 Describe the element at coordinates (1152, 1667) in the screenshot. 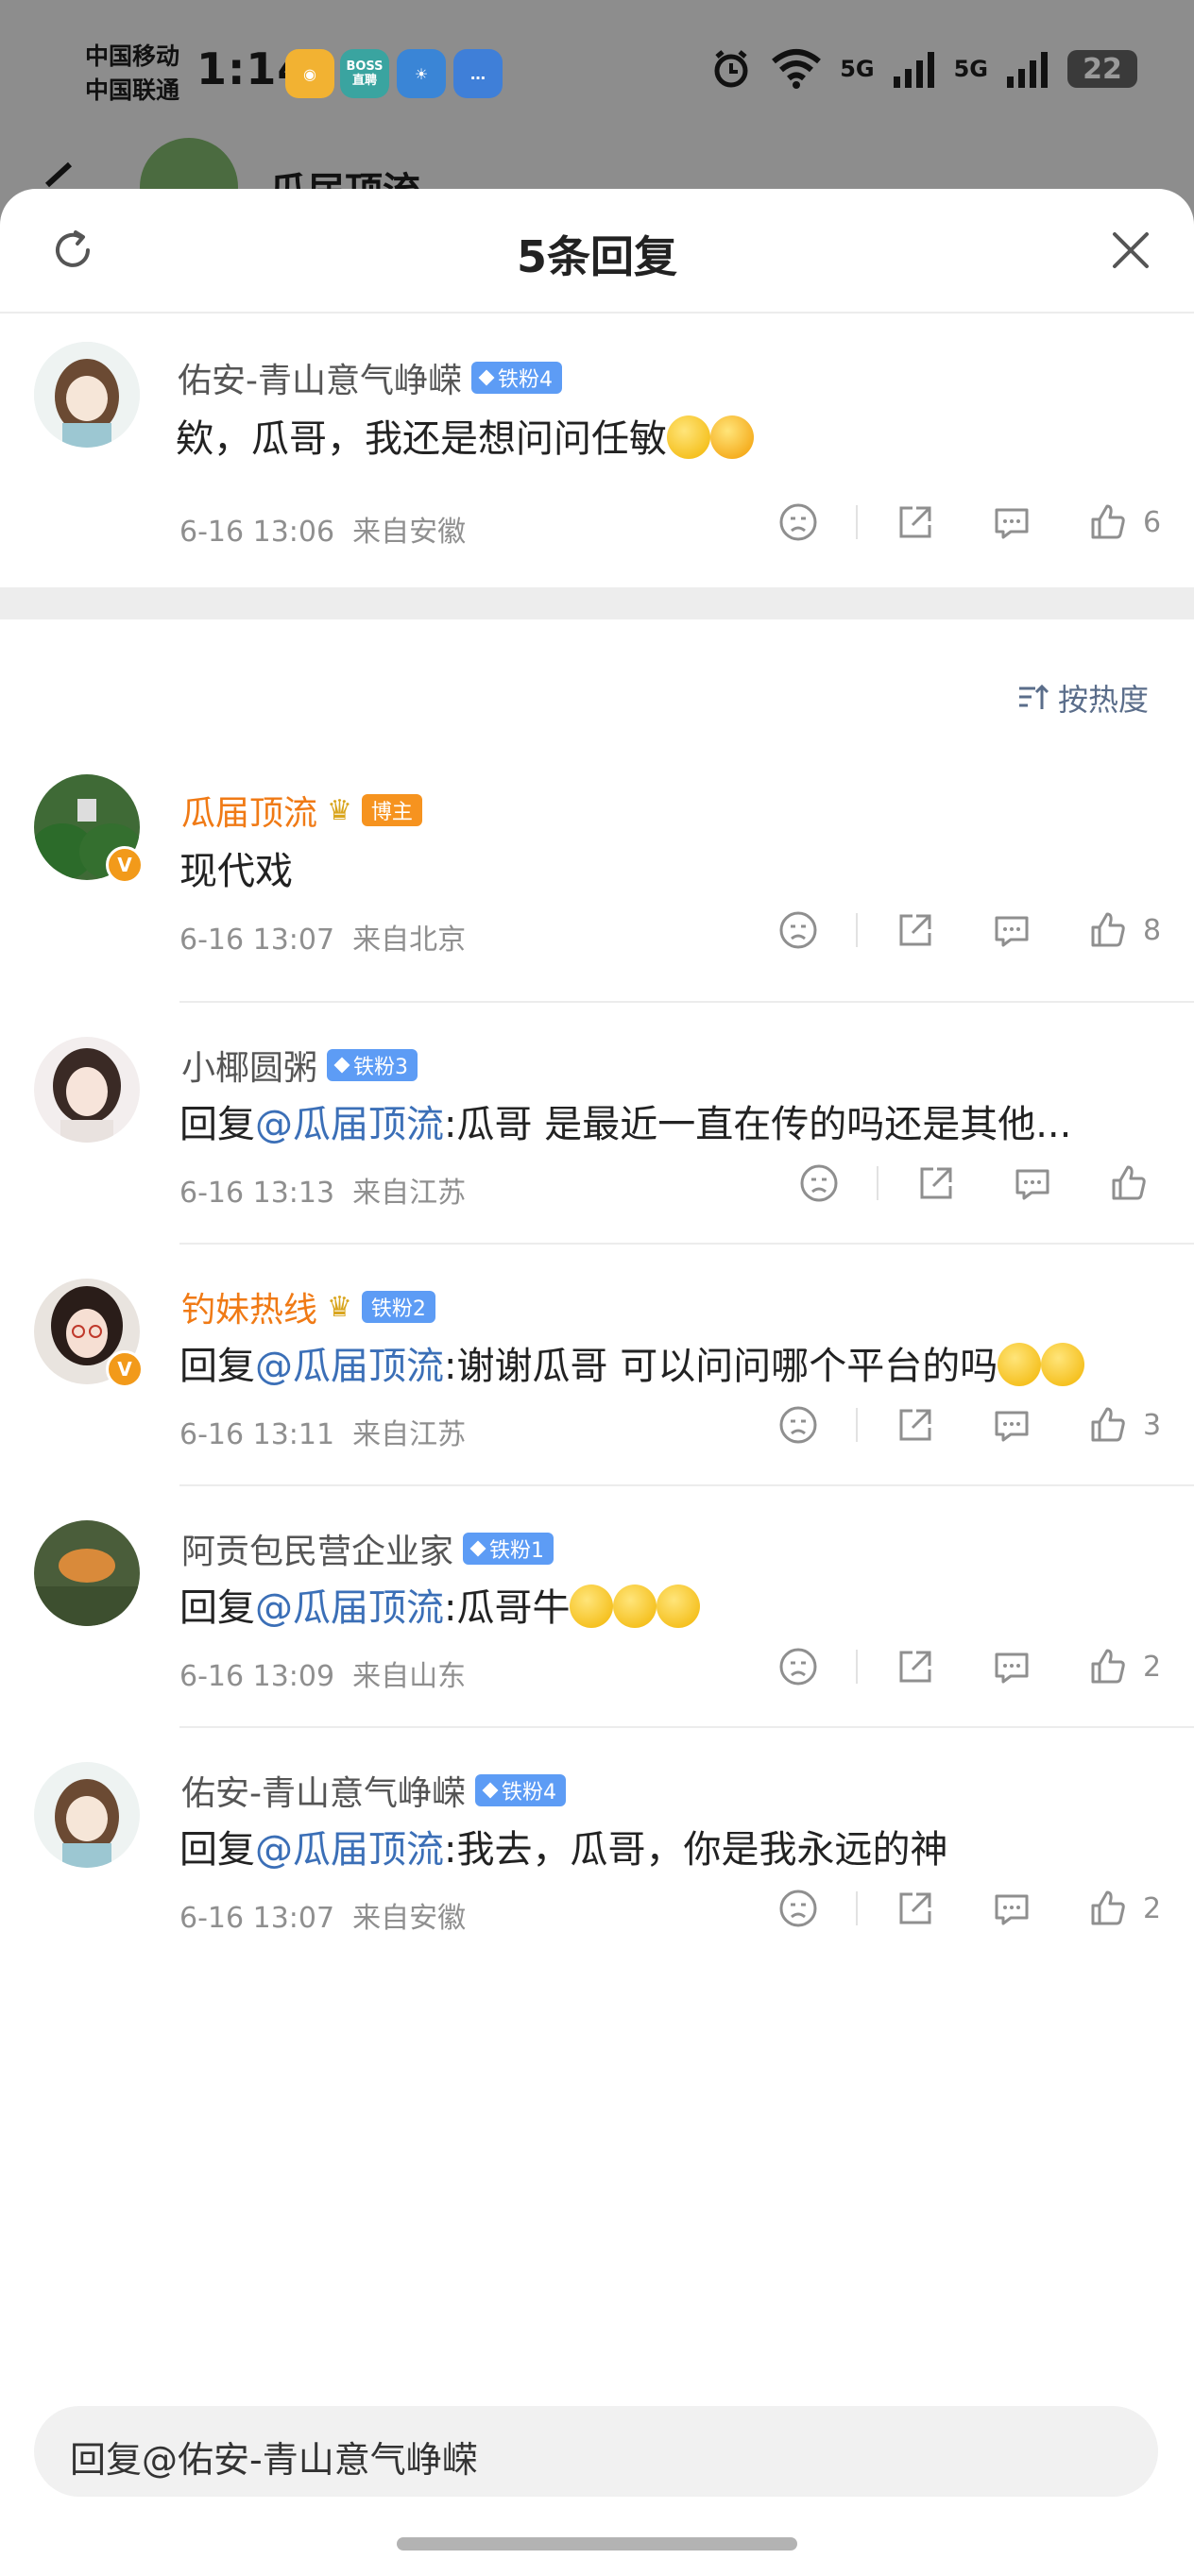

I see `like-count: 2` at that location.